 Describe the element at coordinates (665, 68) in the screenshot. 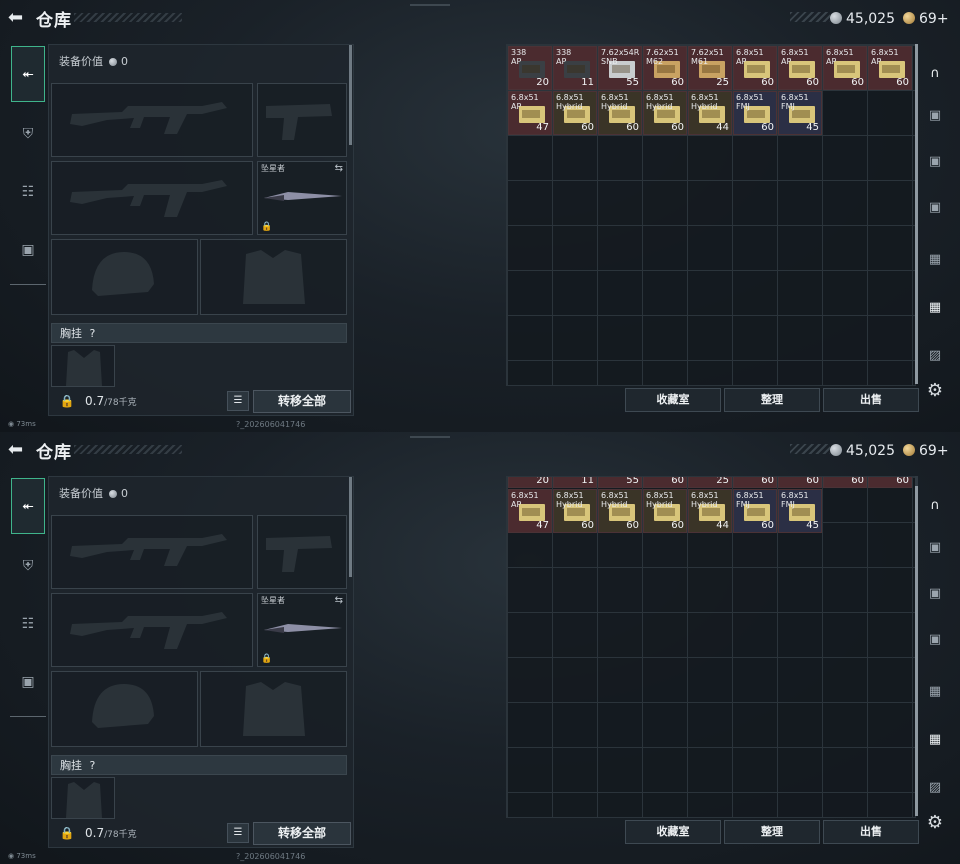

I see `stash-item: 7.62x51 M62 60` at that location.